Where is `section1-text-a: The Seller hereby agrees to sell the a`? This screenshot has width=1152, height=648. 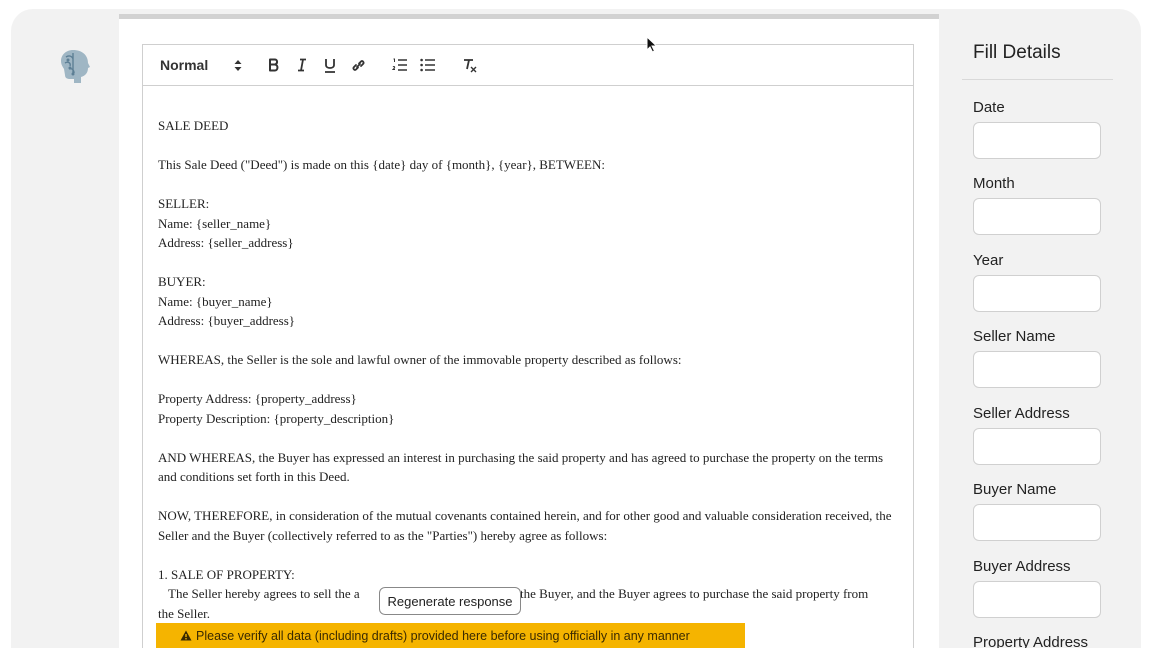 section1-text-a: The Seller hereby agrees to sell the a is located at coordinates (264, 593).